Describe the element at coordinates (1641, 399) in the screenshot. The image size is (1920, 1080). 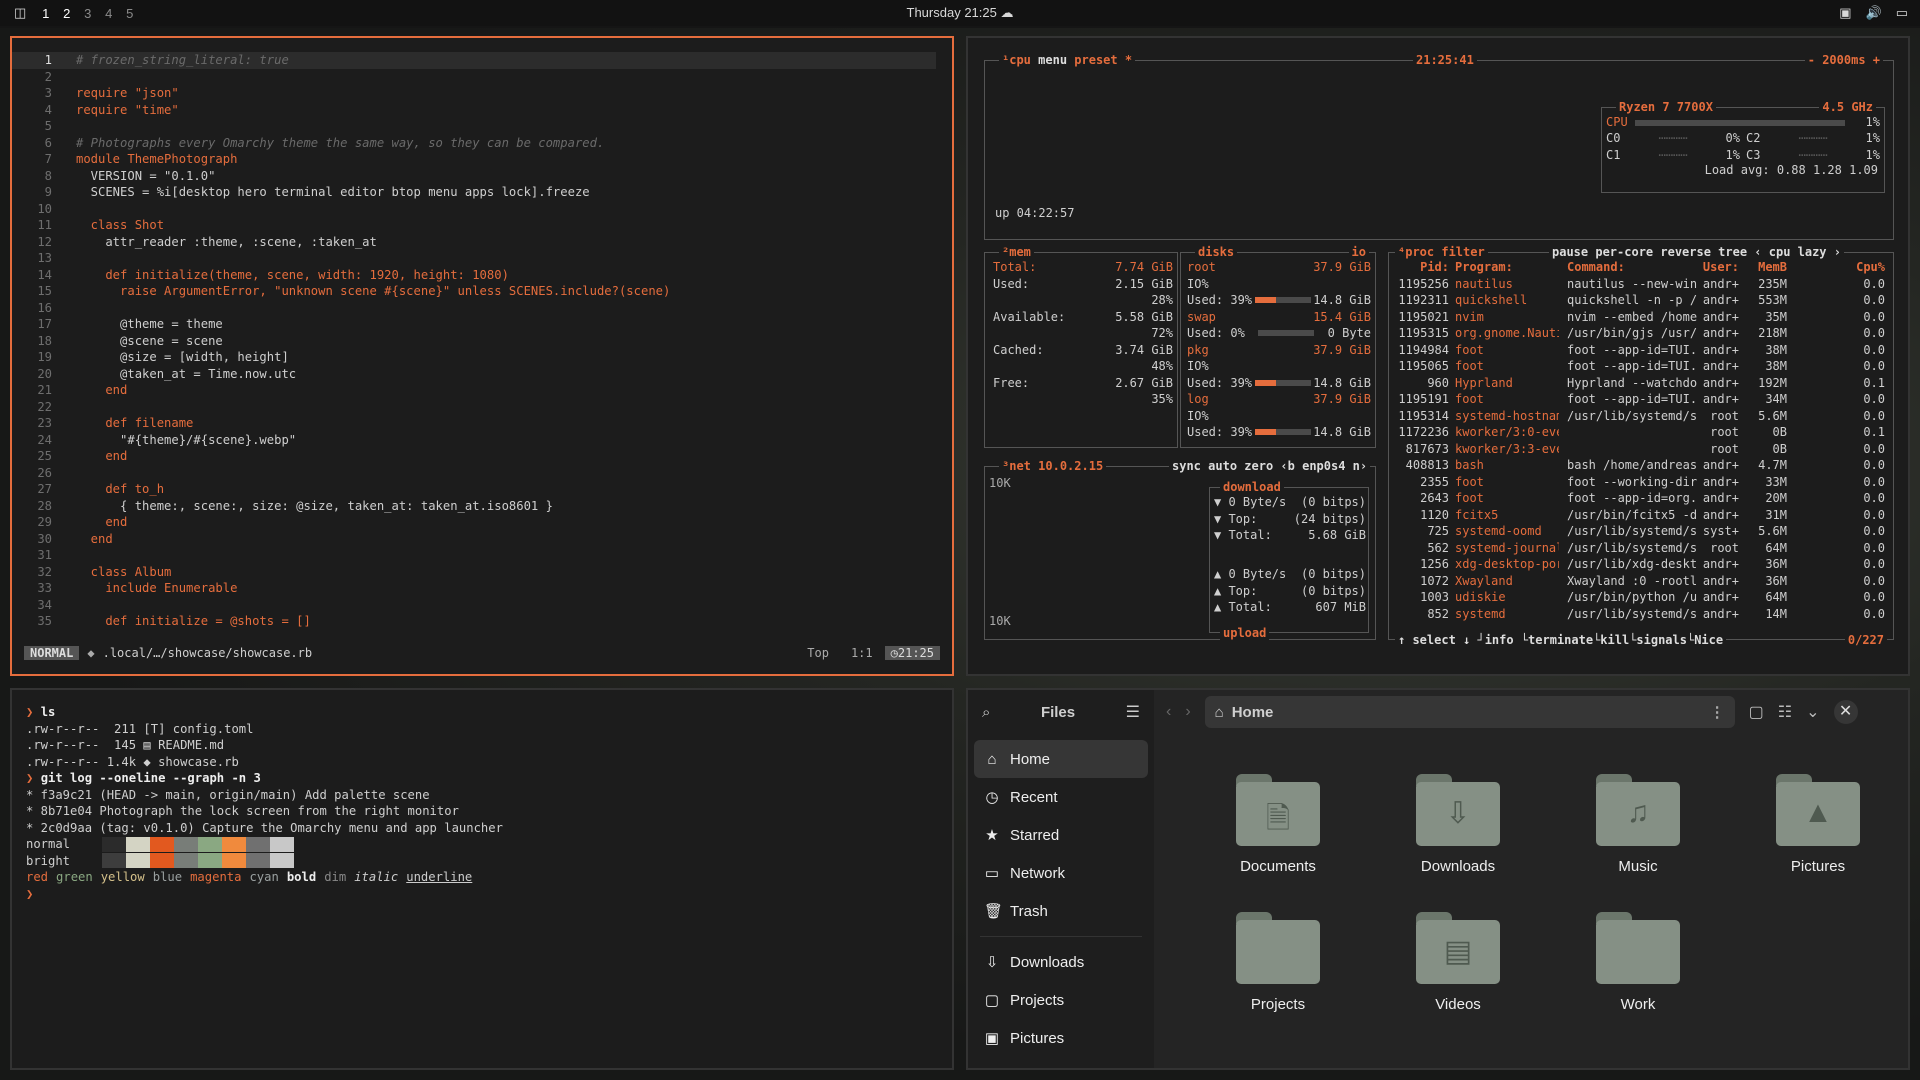
I see `process-row: 1195191 foot foot --app-id=TUI. andr+ 34M 0.0` at that location.